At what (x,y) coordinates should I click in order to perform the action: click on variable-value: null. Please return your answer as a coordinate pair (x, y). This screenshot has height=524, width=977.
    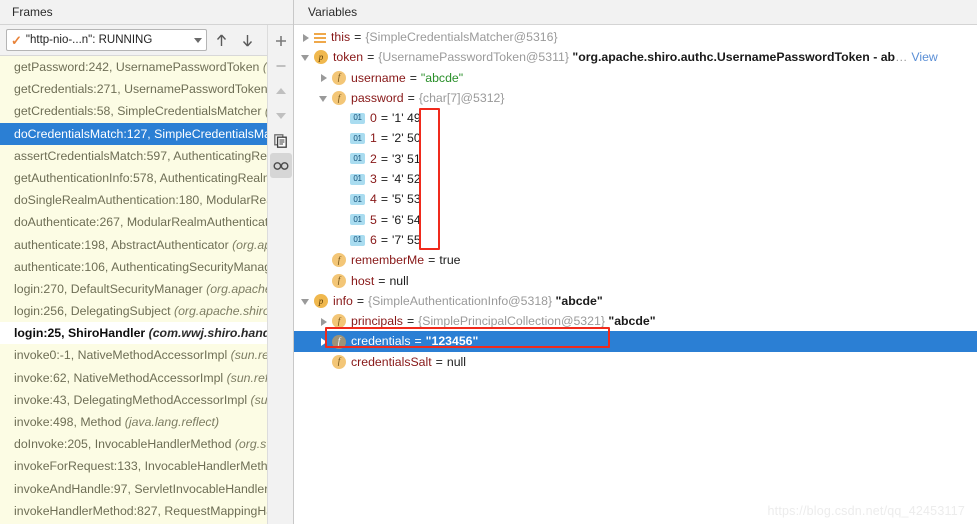
    Looking at the image, I should click on (399, 280).